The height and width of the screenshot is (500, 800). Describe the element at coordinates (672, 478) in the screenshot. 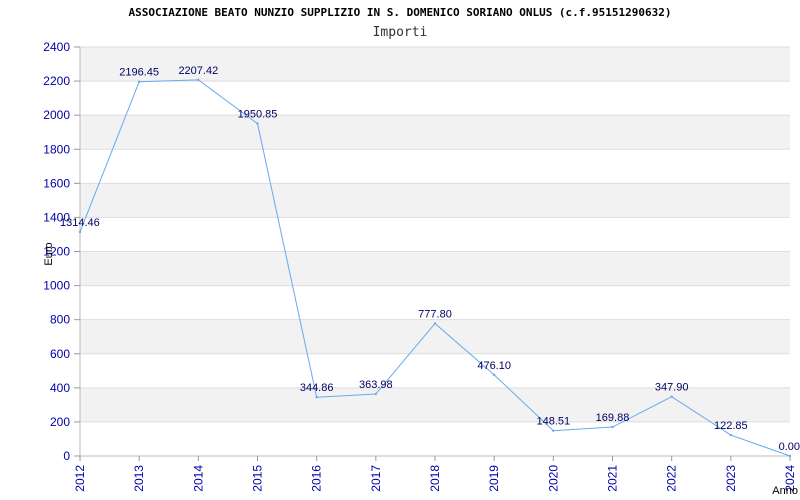

I see `x-tick-label: 2022` at that location.